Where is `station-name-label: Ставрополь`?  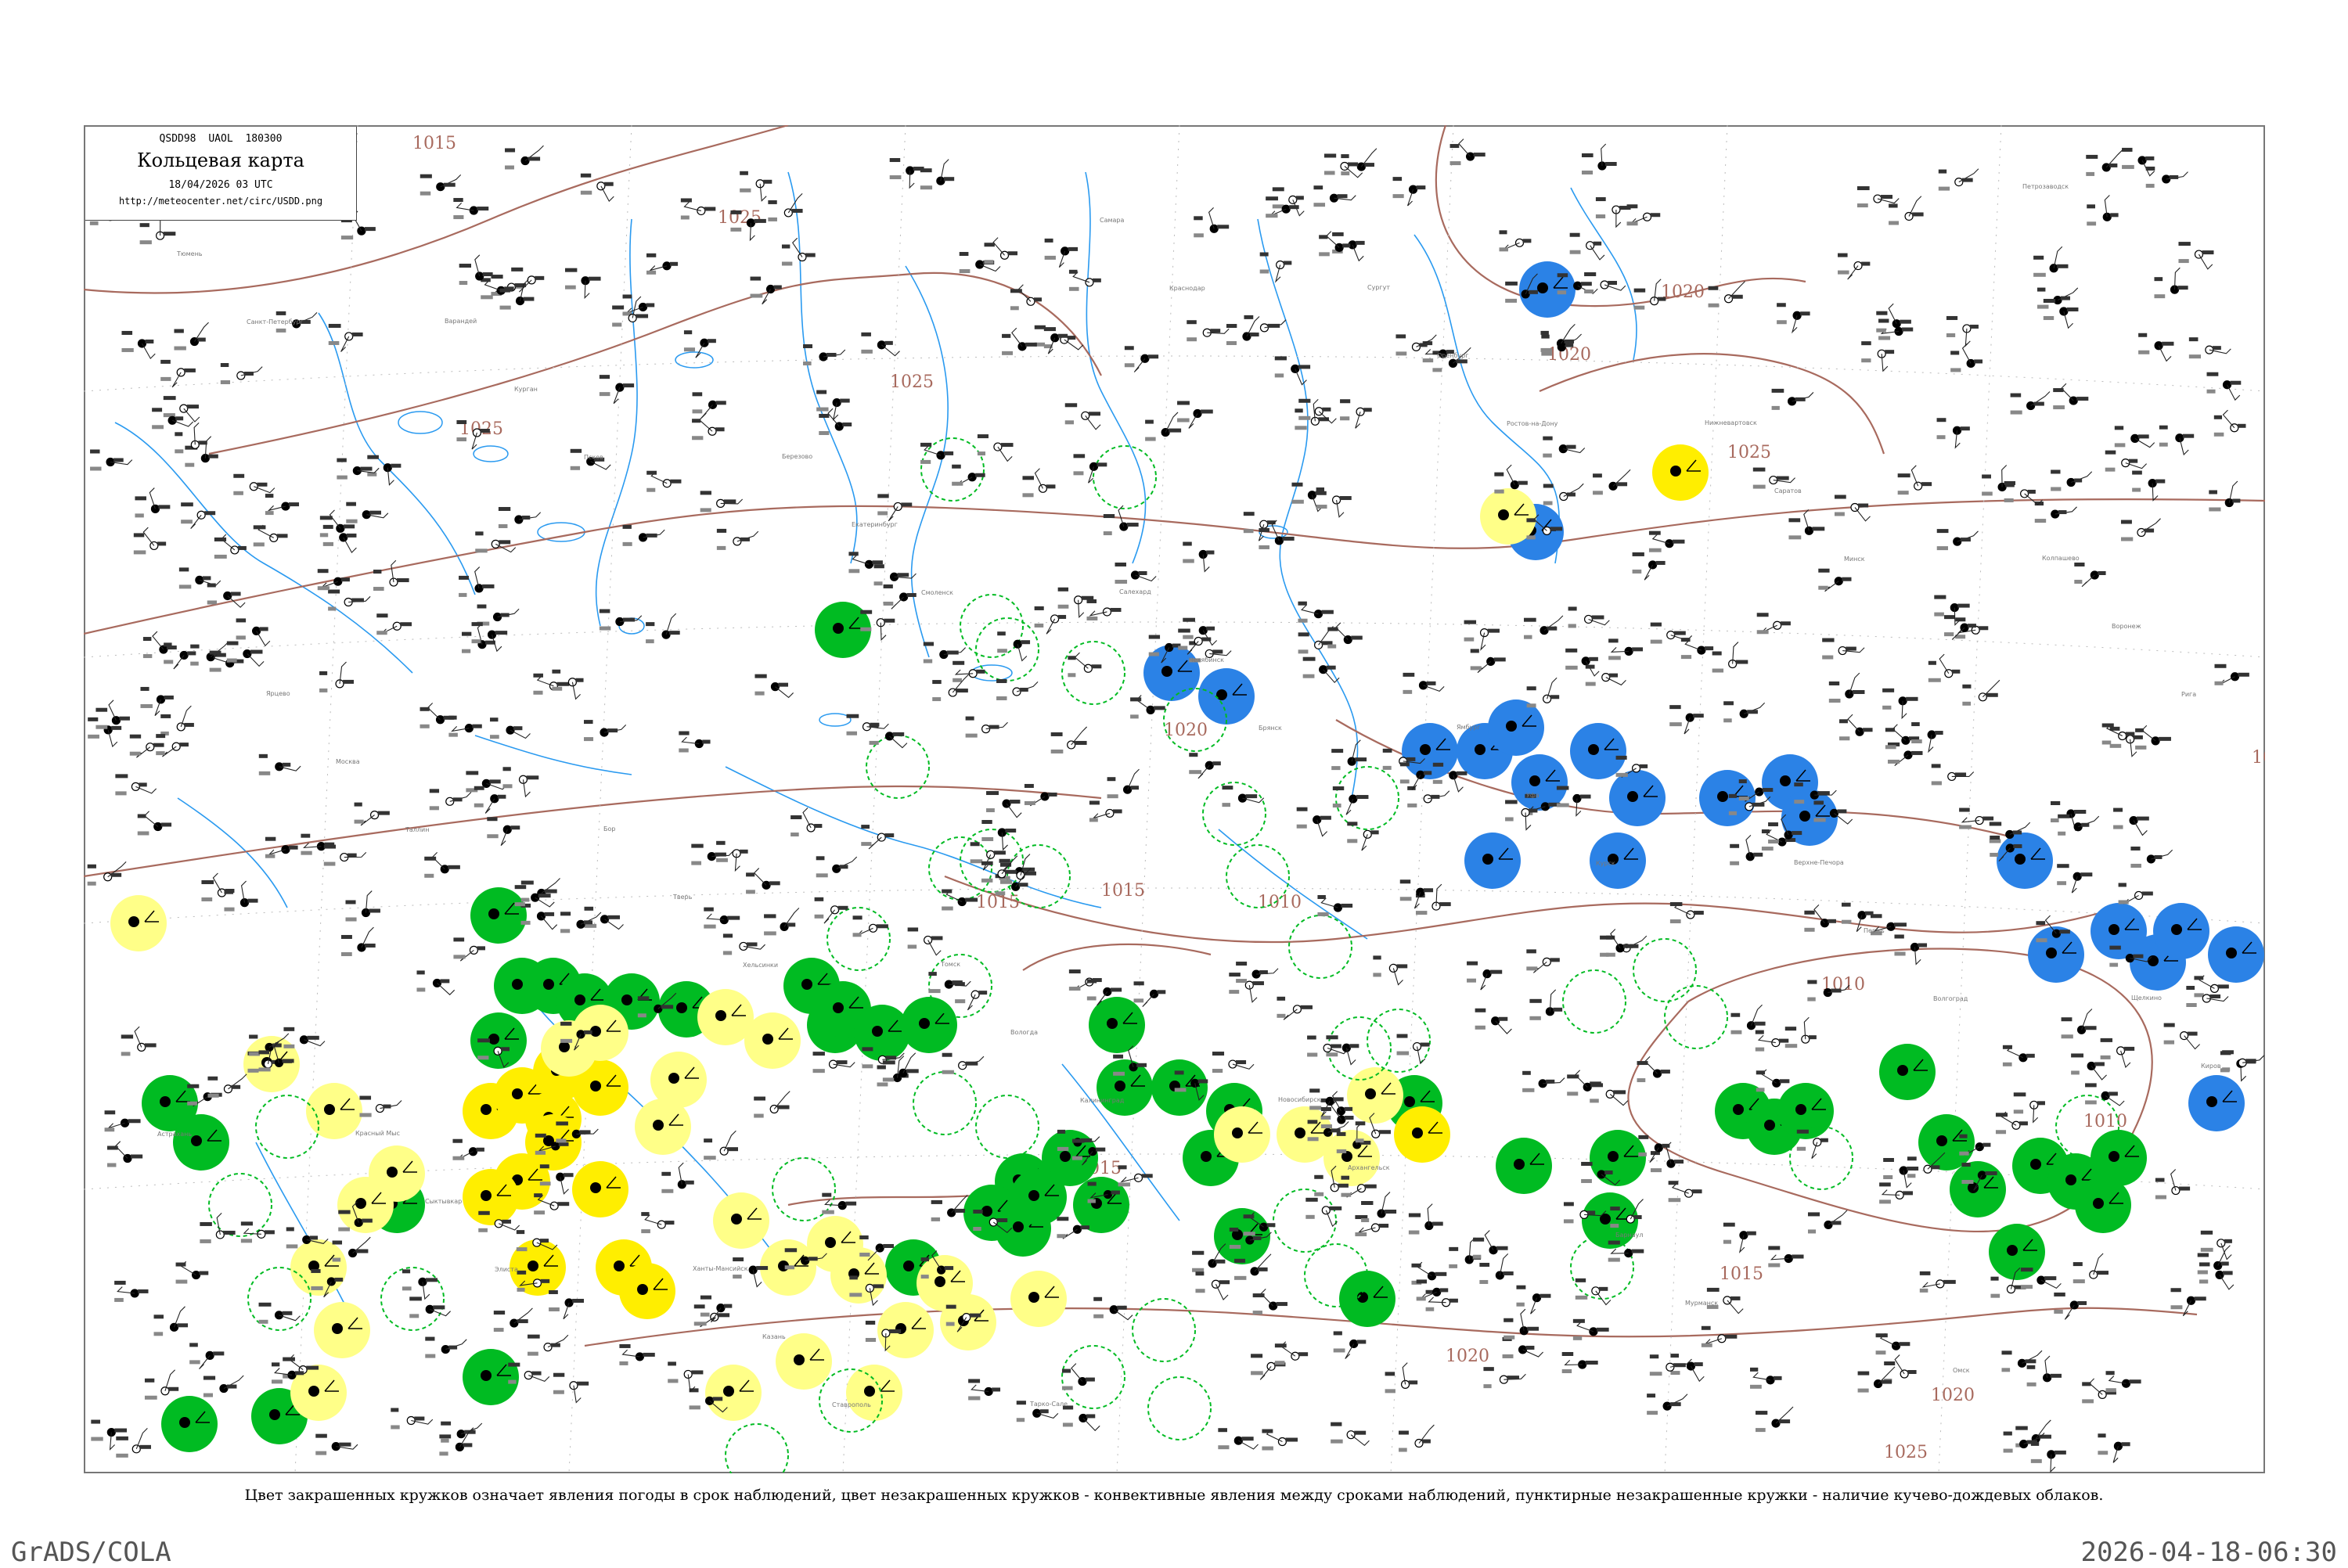 station-name-label: Ставрополь is located at coordinates (851, 1405).